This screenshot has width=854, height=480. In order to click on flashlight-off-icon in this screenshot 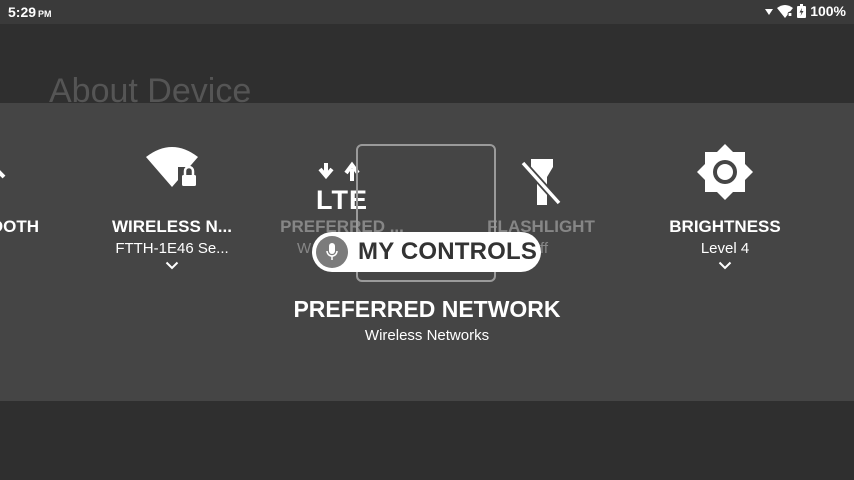, I will do `click(541, 182)`.